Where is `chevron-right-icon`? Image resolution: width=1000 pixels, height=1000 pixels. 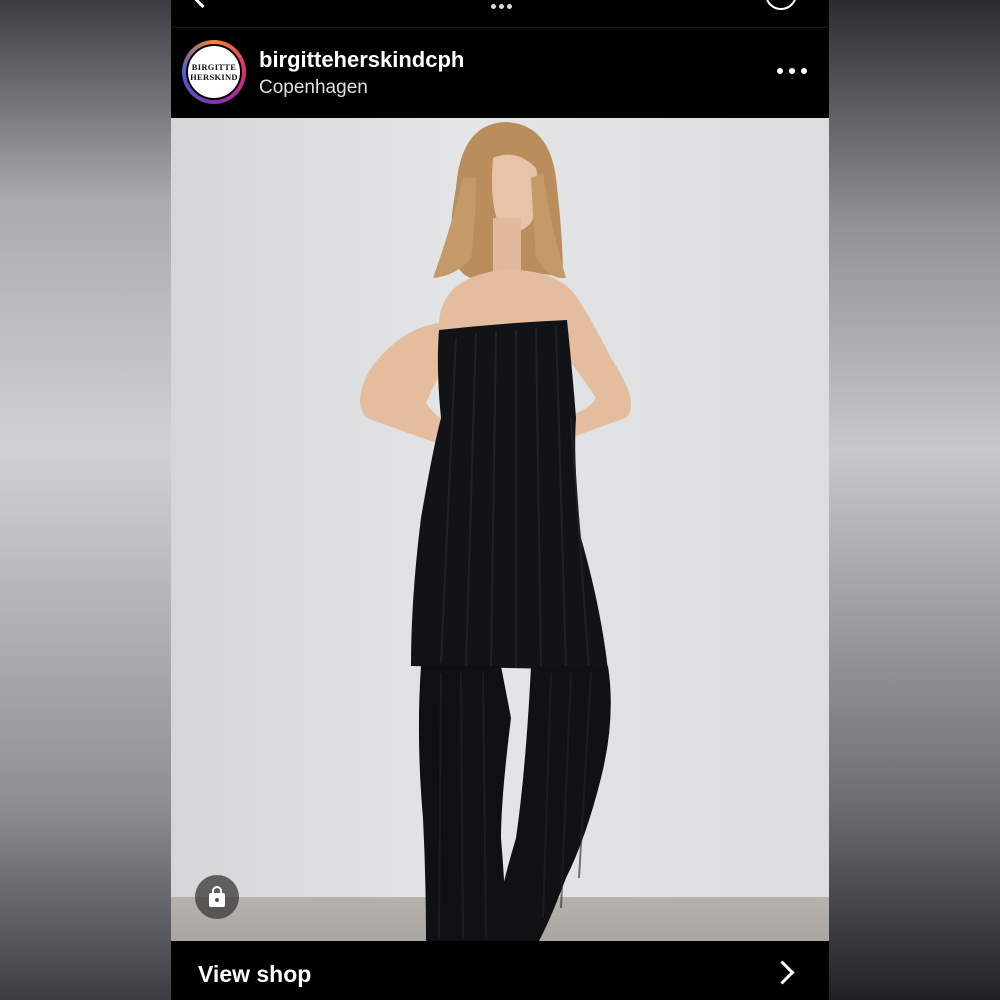 chevron-right-icon is located at coordinates (782, 972).